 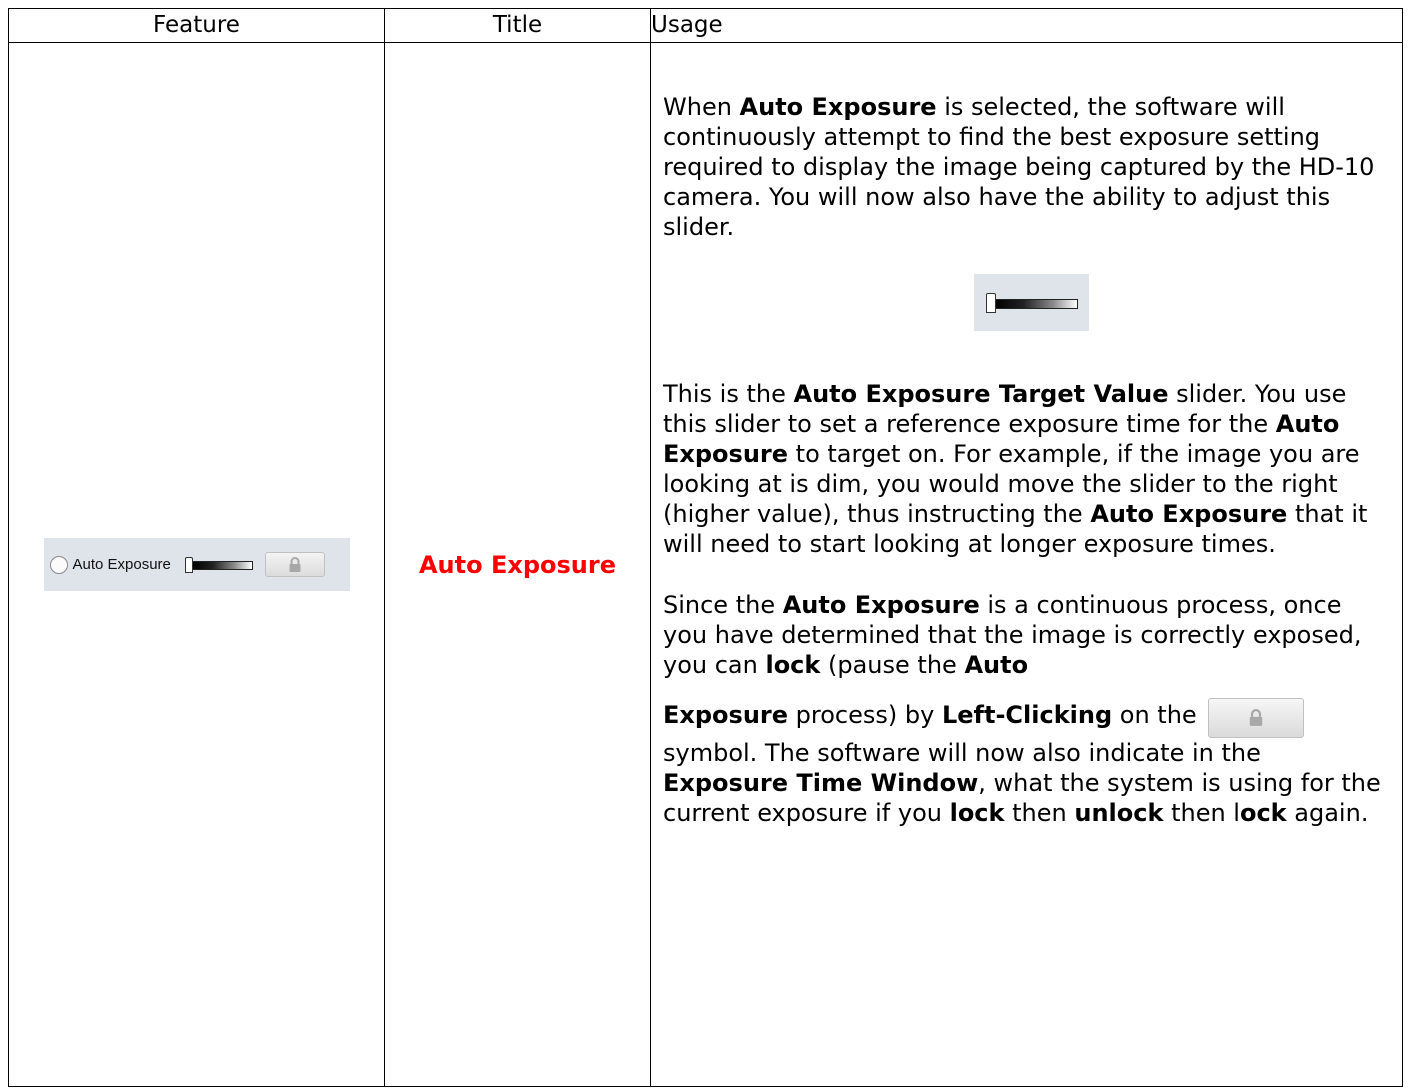 What do you see at coordinates (1026, 25) in the screenshot?
I see `usage-header: Usage` at bounding box center [1026, 25].